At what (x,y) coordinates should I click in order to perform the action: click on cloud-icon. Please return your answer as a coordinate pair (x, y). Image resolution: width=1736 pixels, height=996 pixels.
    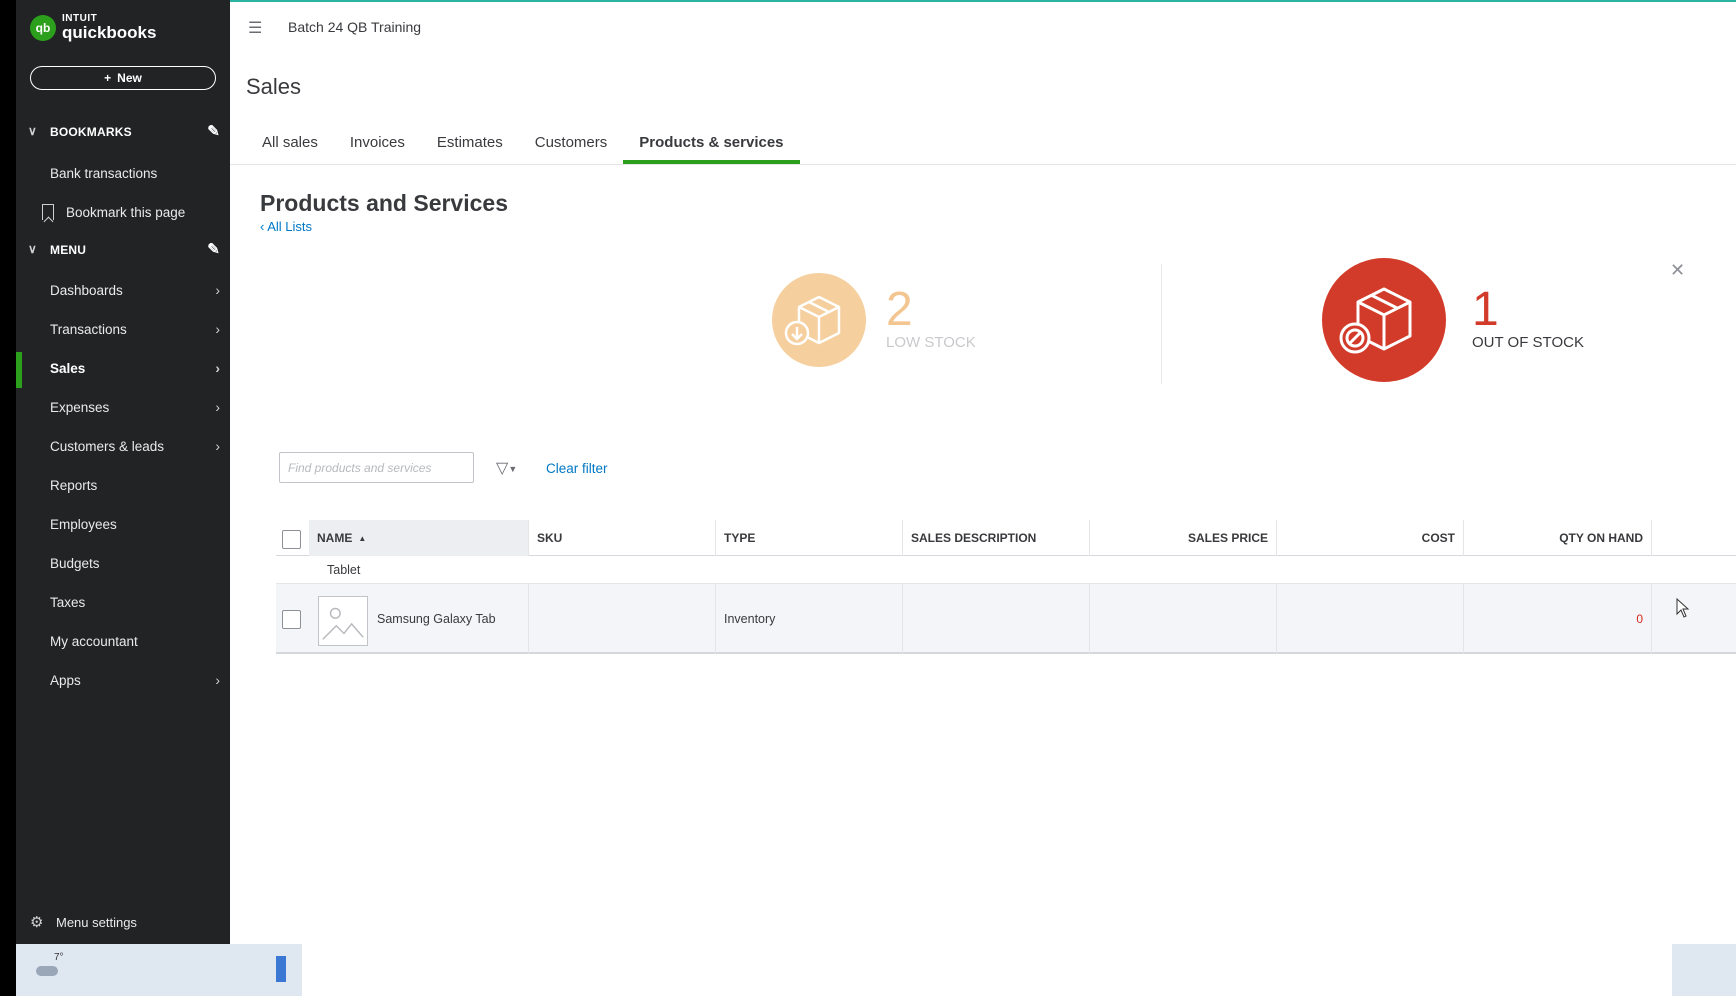
    Looking at the image, I should click on (47, 971).